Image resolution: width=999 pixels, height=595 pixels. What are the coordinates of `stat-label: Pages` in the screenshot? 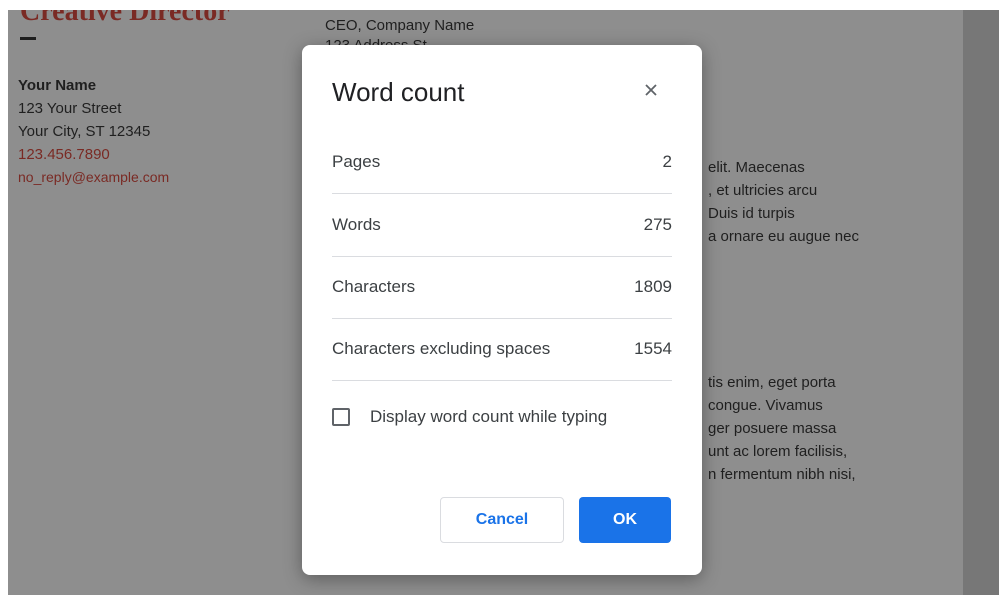 It's located at (356, 161).